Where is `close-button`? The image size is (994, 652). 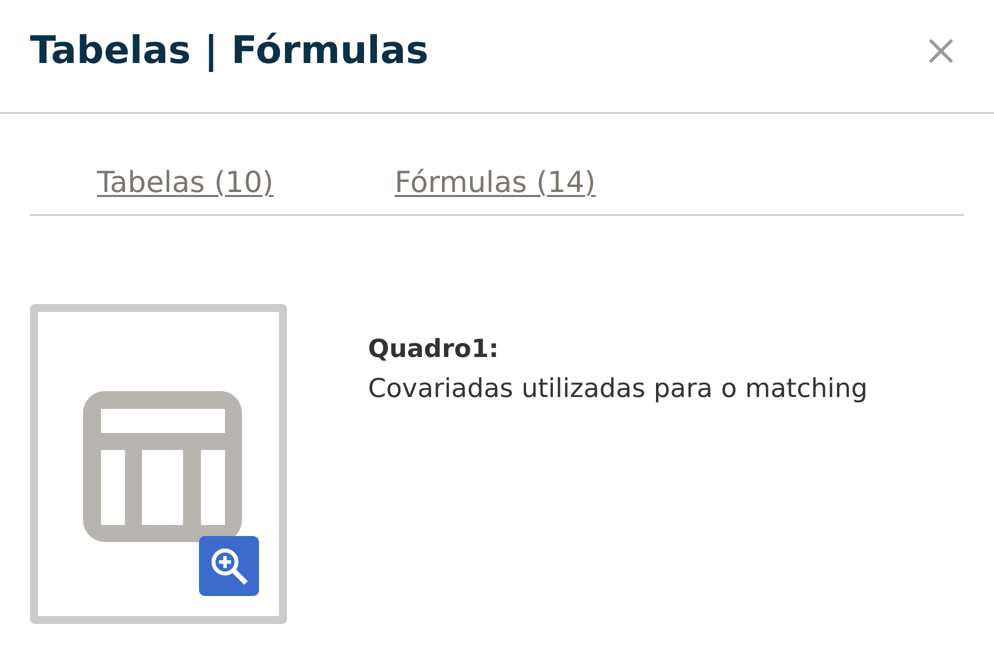
close-button is located at coordinates (941, 51).